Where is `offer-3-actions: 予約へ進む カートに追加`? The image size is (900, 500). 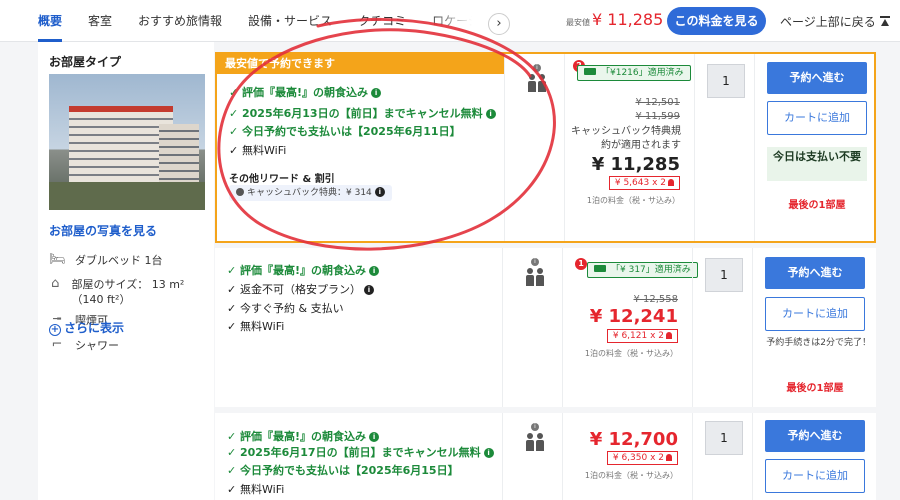 offer-3-actions: 予約へ進む カートに追加 is located at coordinates (814, 456).